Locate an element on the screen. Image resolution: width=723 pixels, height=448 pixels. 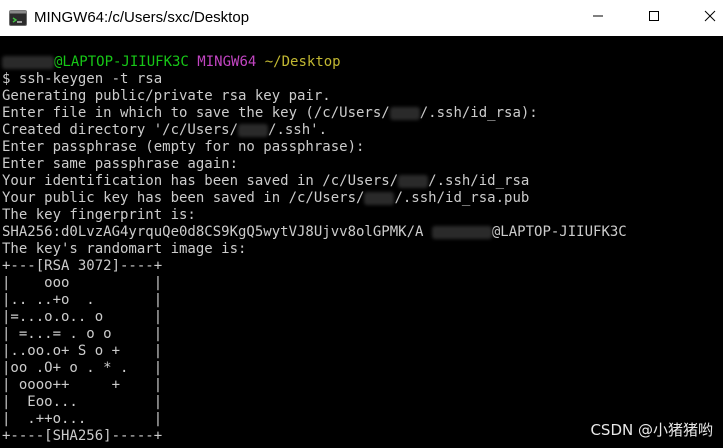
output-text: Created directory '/c/Users/ is located at coordinates (120, 130).